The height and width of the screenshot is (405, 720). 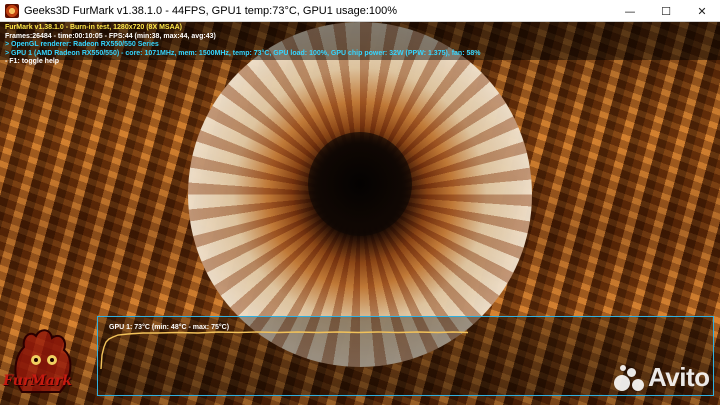 What do you see at coordinates (360, 184) in the screenshot?
I see `fur-donut-center` at bounding box center [360, 184].